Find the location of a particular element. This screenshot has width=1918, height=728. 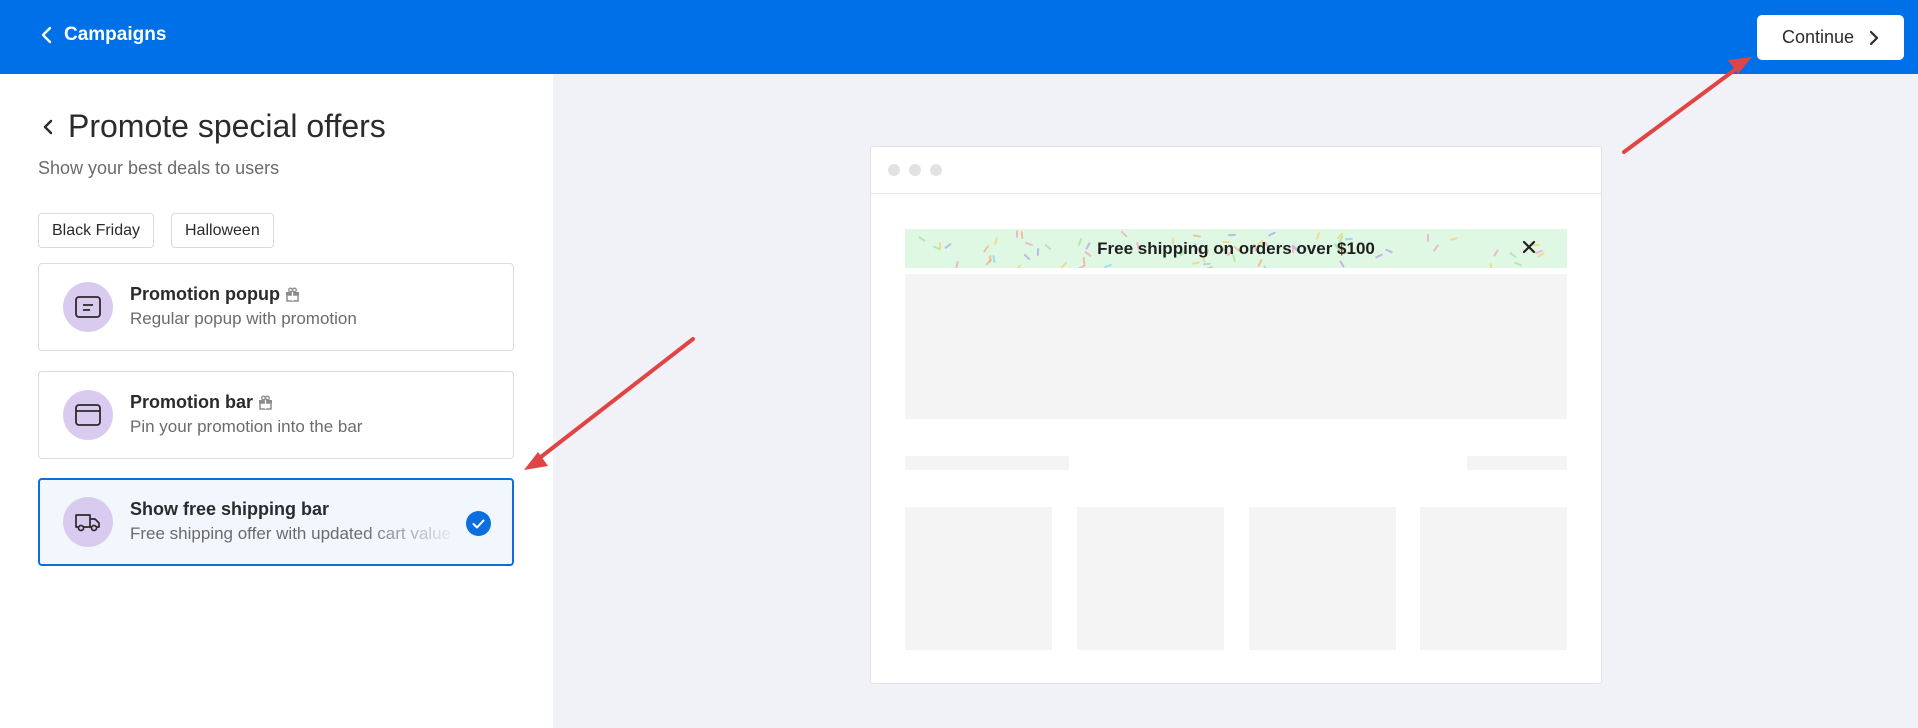

card-title-row: Show free shipping bar is located at coordinates (229, 509).